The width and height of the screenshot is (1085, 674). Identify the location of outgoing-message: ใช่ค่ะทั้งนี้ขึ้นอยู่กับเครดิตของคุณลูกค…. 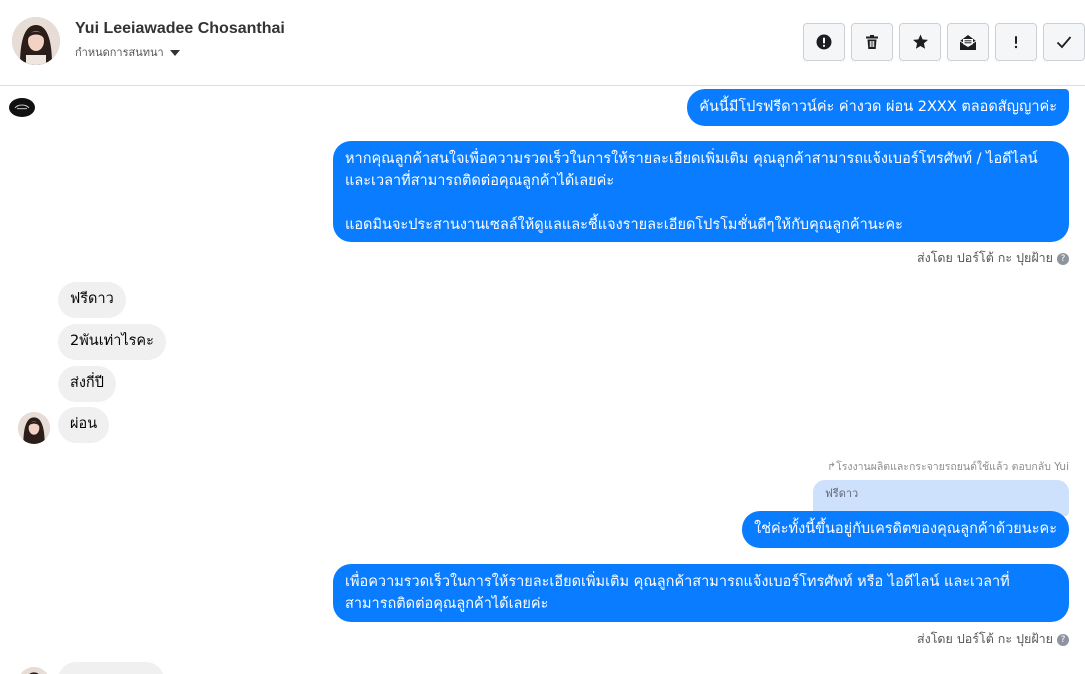
(905, 529).